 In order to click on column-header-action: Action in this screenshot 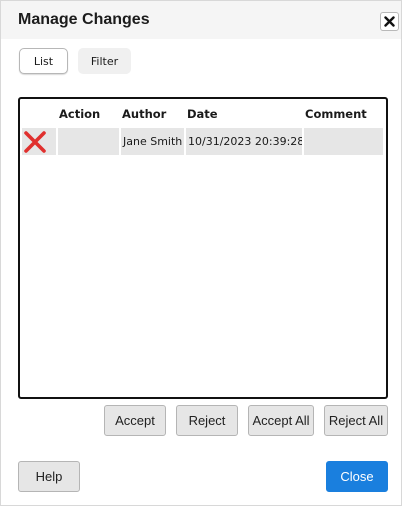, I will do `click(79, 114)`.